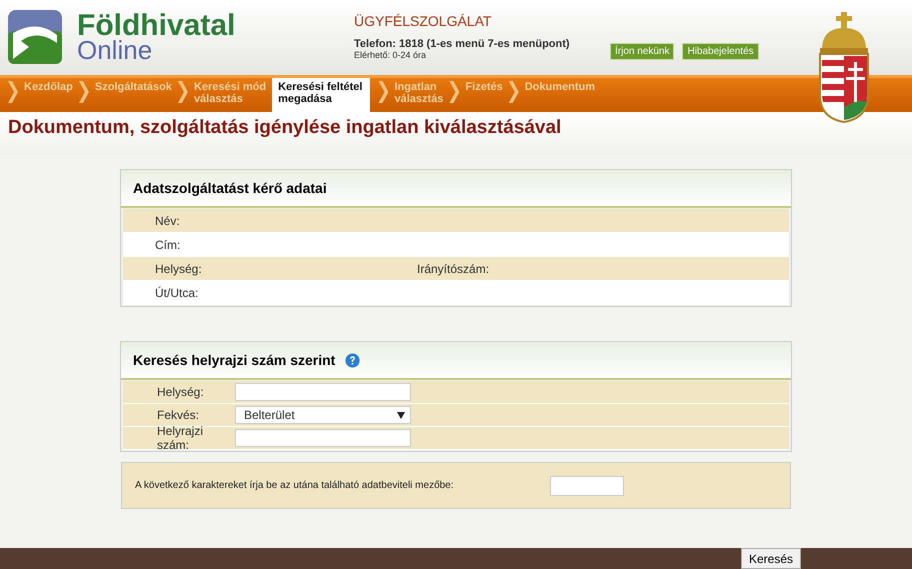  What do you see at coordinates (225, 95) in the screenshot?
I see `breadcrumb-step: Keresési mód választás` at bounding box center [225, 95].